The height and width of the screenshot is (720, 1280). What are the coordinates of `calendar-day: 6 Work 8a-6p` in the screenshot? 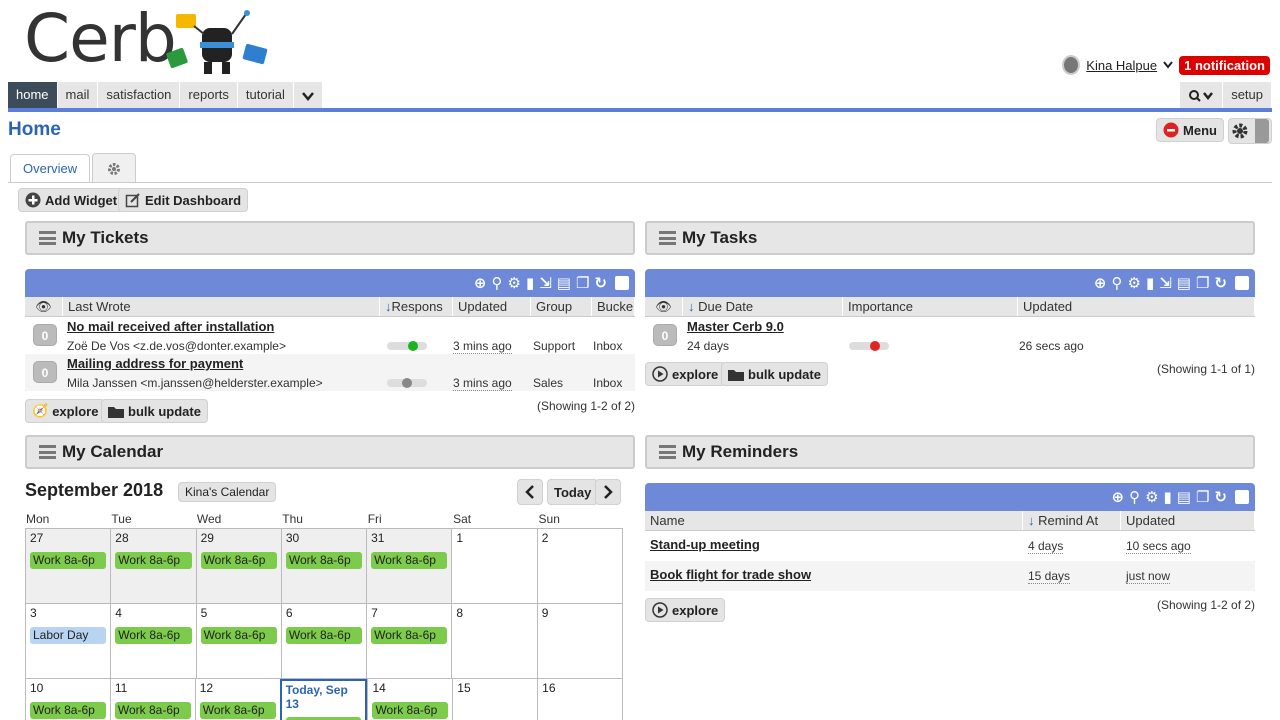 It's located at (323, 641).